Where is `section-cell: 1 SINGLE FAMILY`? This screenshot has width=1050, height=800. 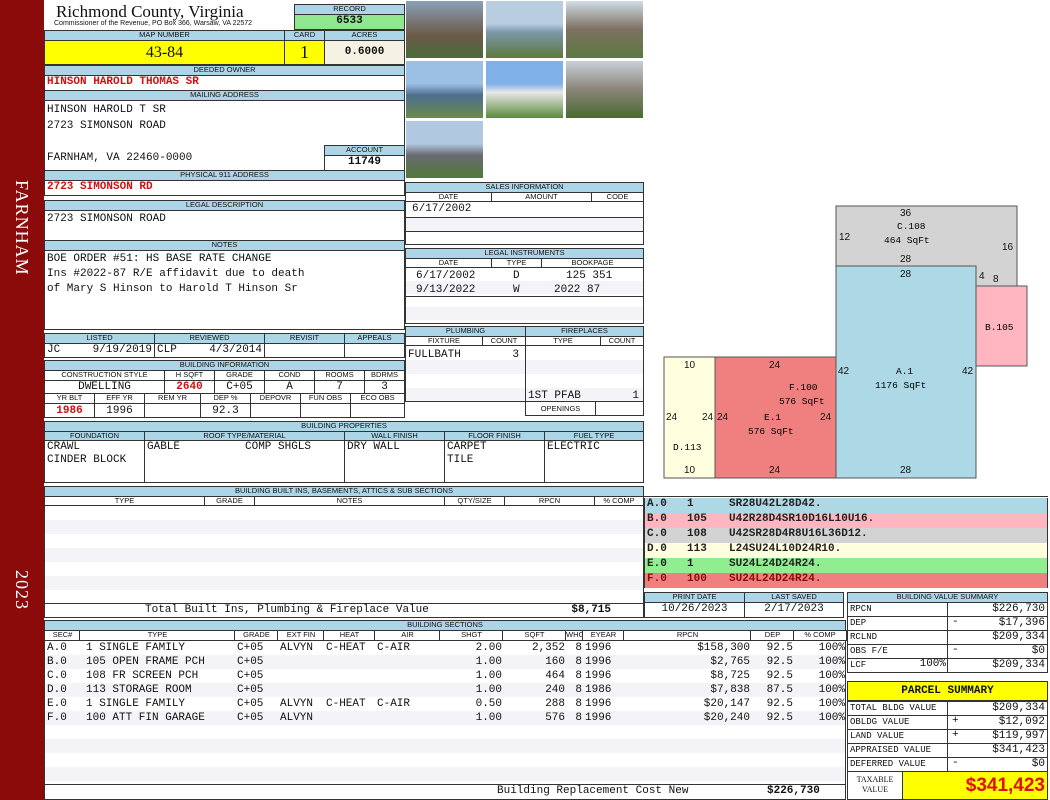 section-cell: 1 SINGLE FAMILY is located at coordinates (136, 648).